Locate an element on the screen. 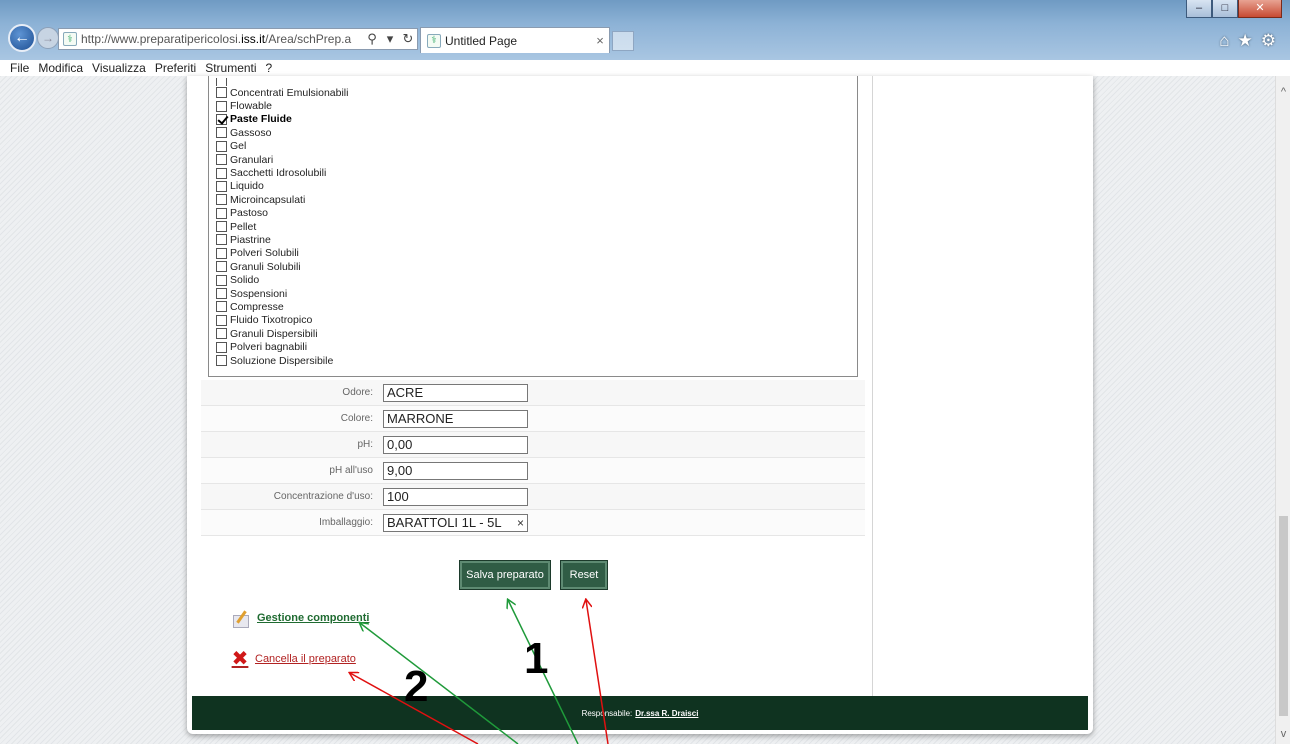  scroll-up-icon: ^ is located at coordinates (1283, 92).